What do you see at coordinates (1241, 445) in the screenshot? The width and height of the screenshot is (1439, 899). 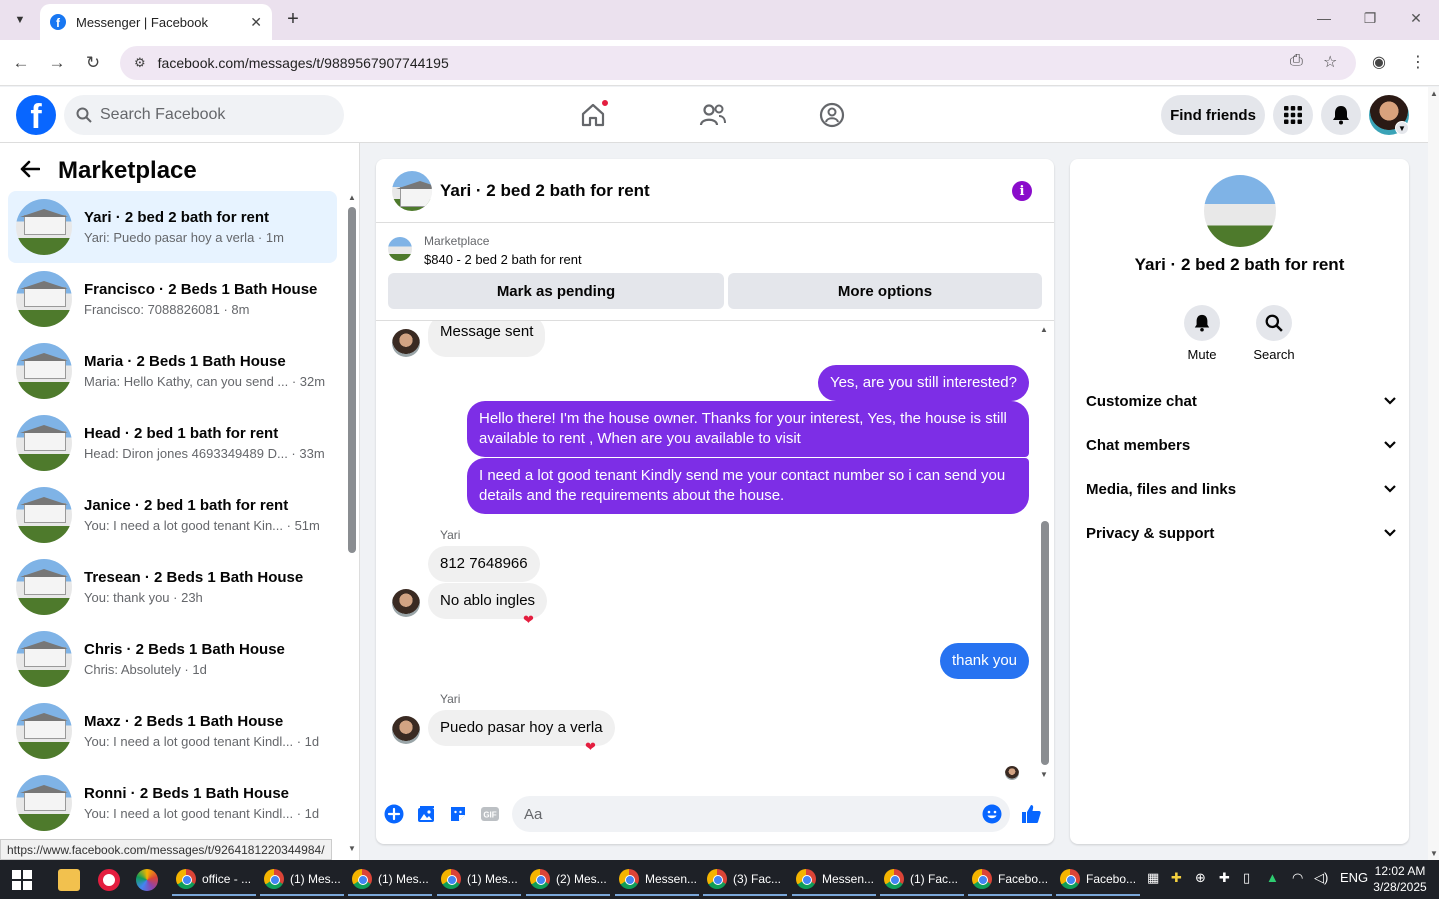 I see `chat-members-section: Chat members` at bounding box center [1241, 445].